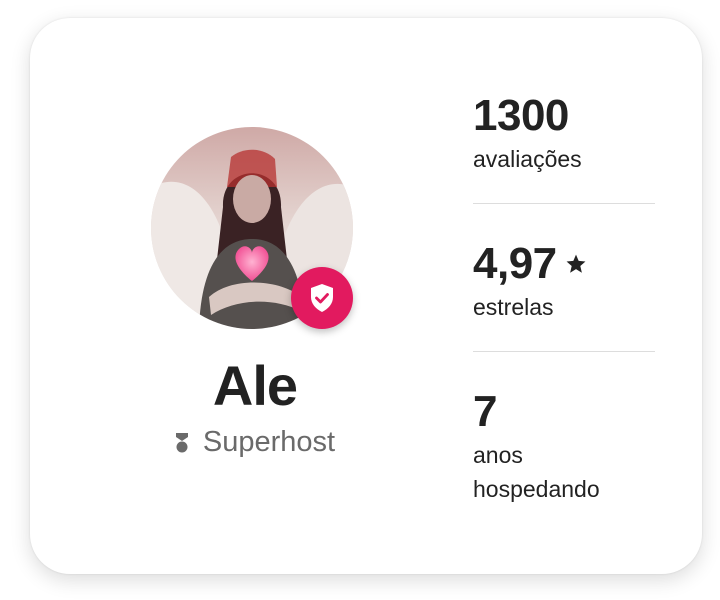 The width and height of the screenshot is (720, 600). I want to click on stat-rating-label: estrelas, so click(513, 307).